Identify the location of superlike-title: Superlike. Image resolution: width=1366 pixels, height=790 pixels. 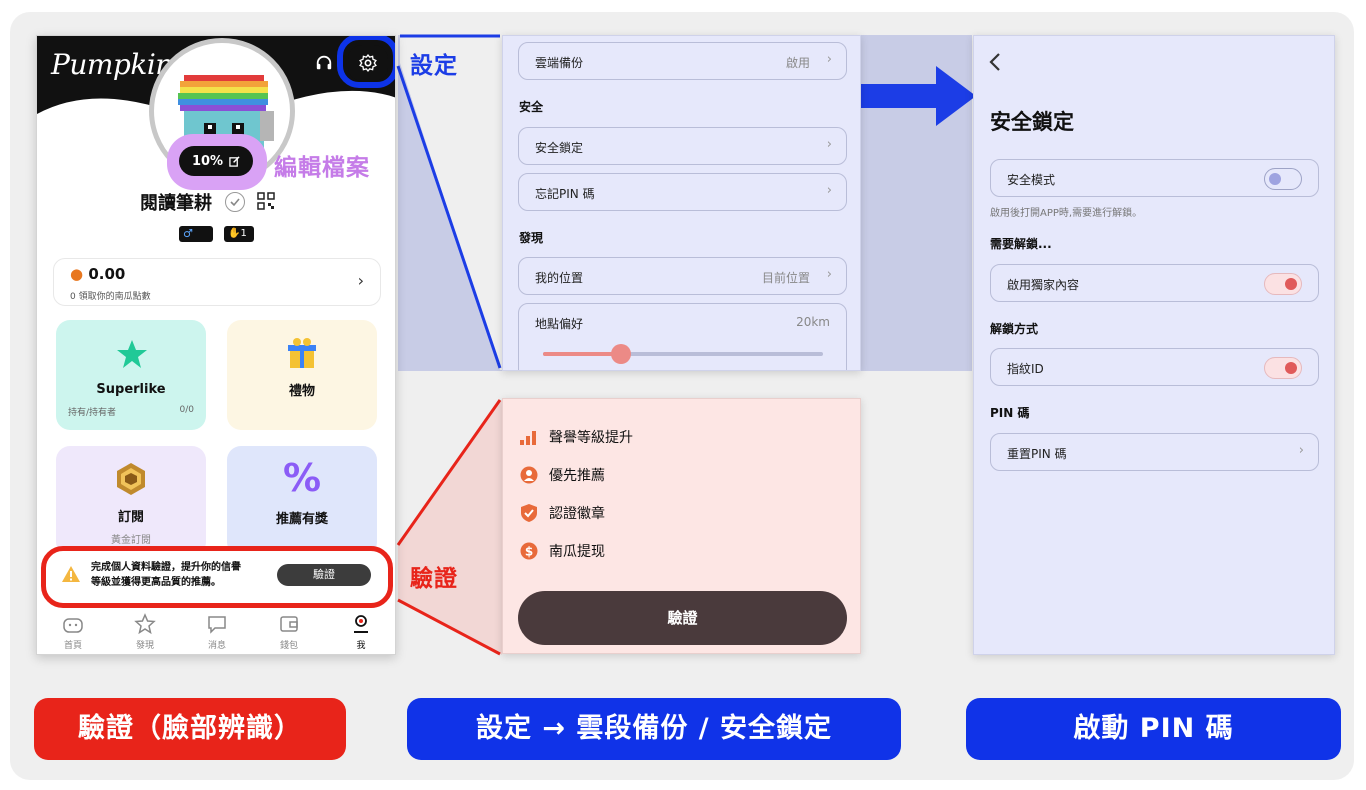
(131, 389).